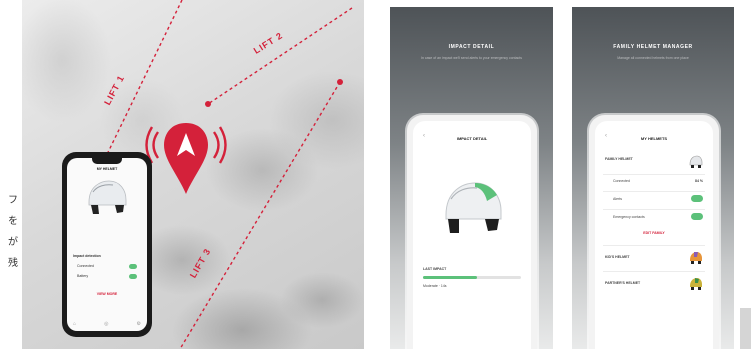 This screenshot has width=751, height=349. Describe the element at coordinates (699, 181) in the screenshot. I see `battery-value: 84 %` at that location.